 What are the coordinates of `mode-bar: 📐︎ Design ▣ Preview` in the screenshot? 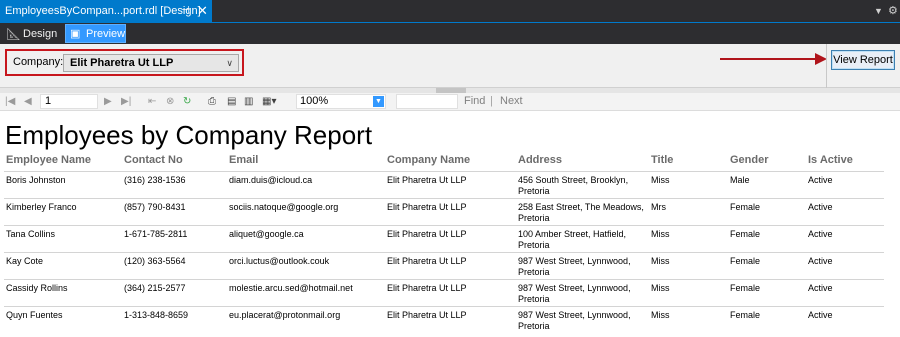 It's located at (450, 33).